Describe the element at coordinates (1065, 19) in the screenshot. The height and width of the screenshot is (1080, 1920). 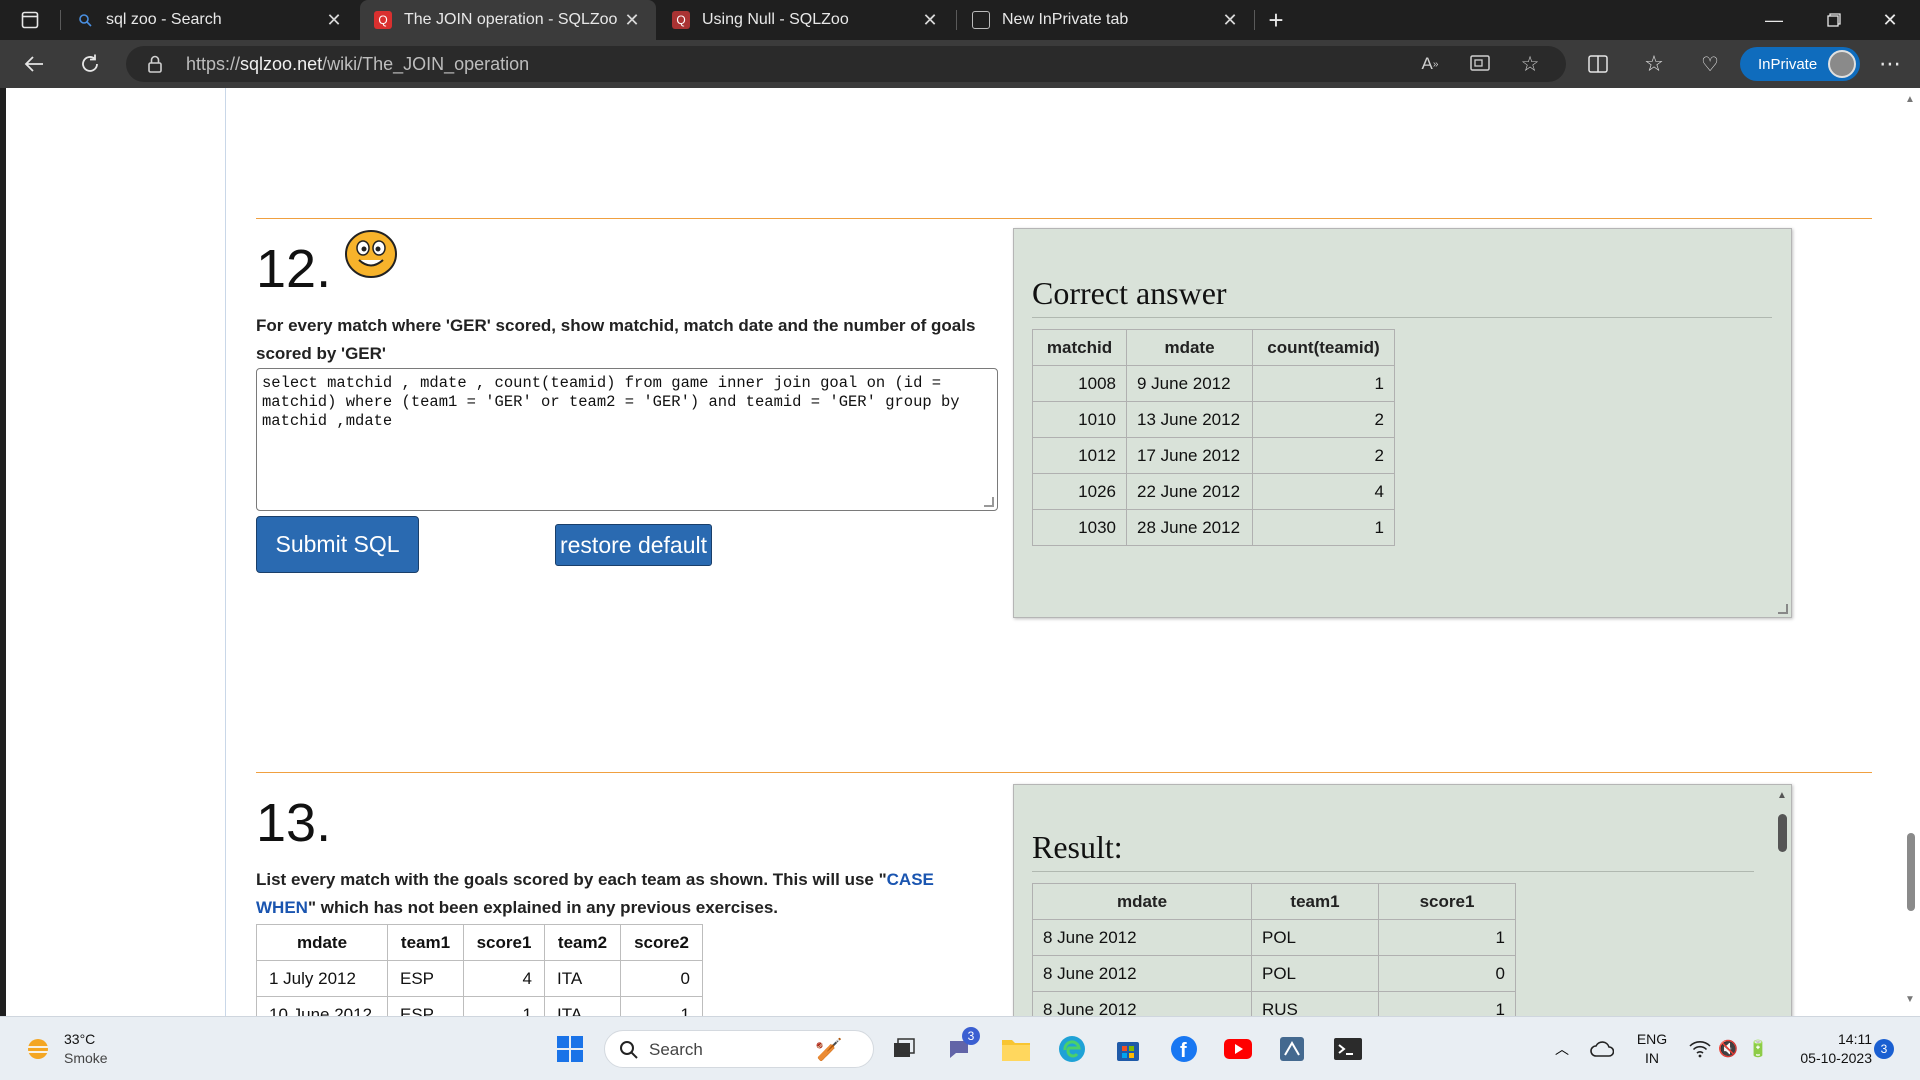
I see `tab-title: New InPrivate tab` at that location.